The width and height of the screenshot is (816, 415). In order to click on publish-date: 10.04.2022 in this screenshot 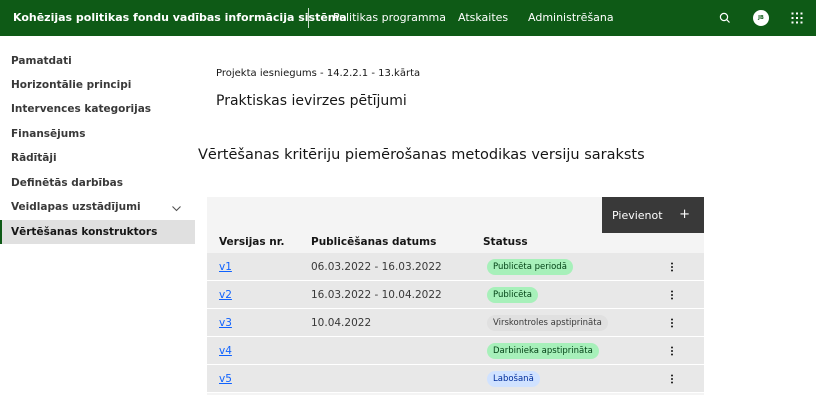, I will do `click(341, 323)`.